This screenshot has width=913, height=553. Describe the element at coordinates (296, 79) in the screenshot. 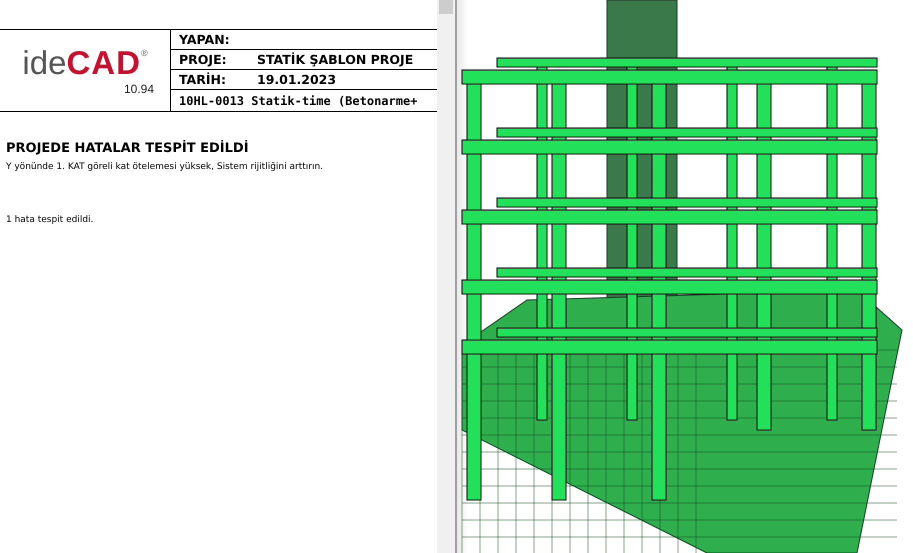

I see `field-value: 19.01.2023` at that location.